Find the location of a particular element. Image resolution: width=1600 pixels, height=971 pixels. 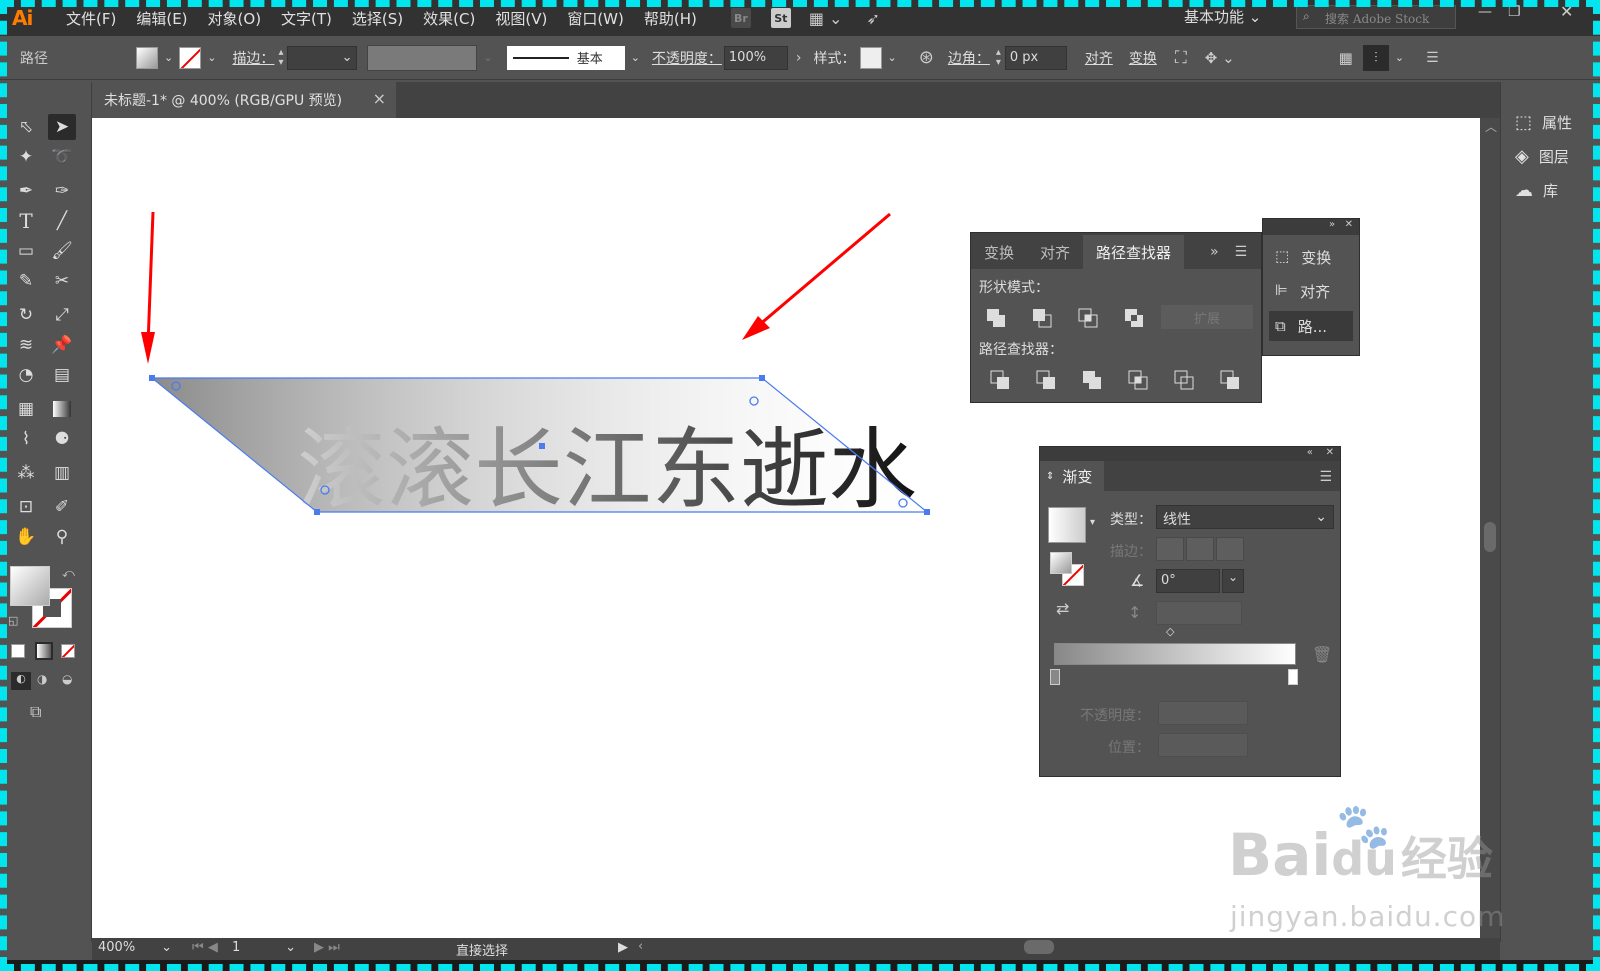

scroll-up-icon: ︿ is located at coordinates (1491, 126).